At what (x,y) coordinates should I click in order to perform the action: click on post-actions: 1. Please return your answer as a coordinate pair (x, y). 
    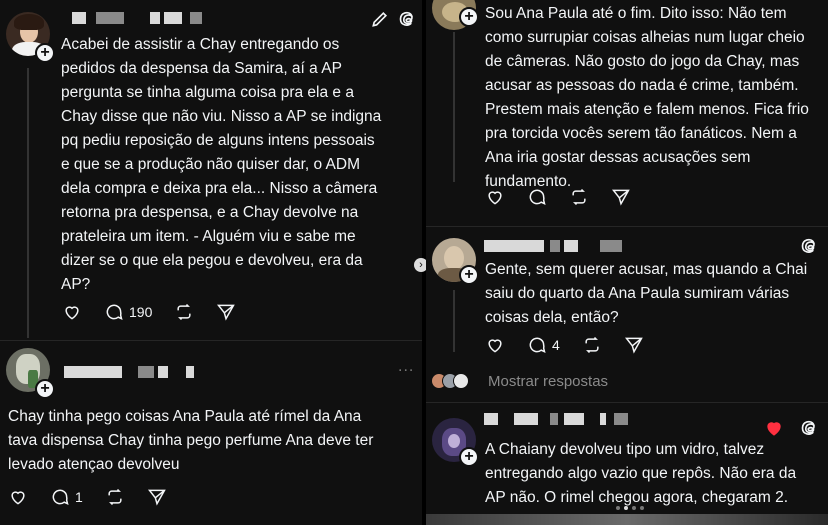
    Looking at the image, I should click on (98, 497).